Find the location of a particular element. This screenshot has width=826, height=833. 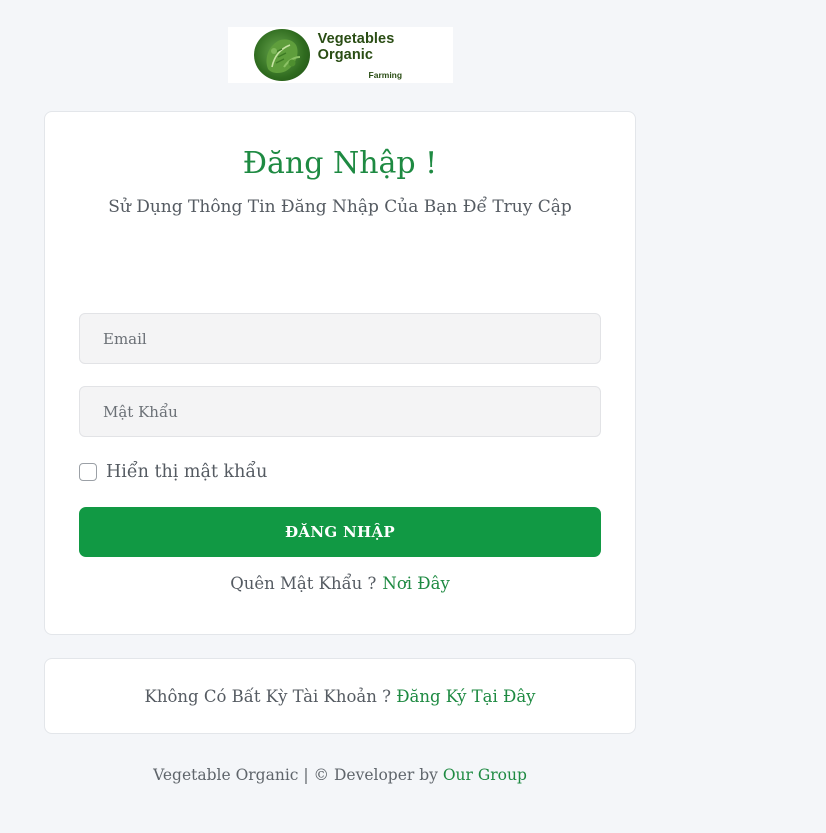

email-field is located at coordinates (340, 338).